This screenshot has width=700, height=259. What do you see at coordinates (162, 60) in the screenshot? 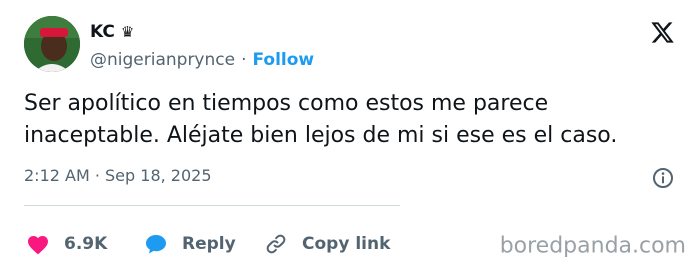
I see `user-handle: @nigerianprynce` at bounding box center [162, 60].